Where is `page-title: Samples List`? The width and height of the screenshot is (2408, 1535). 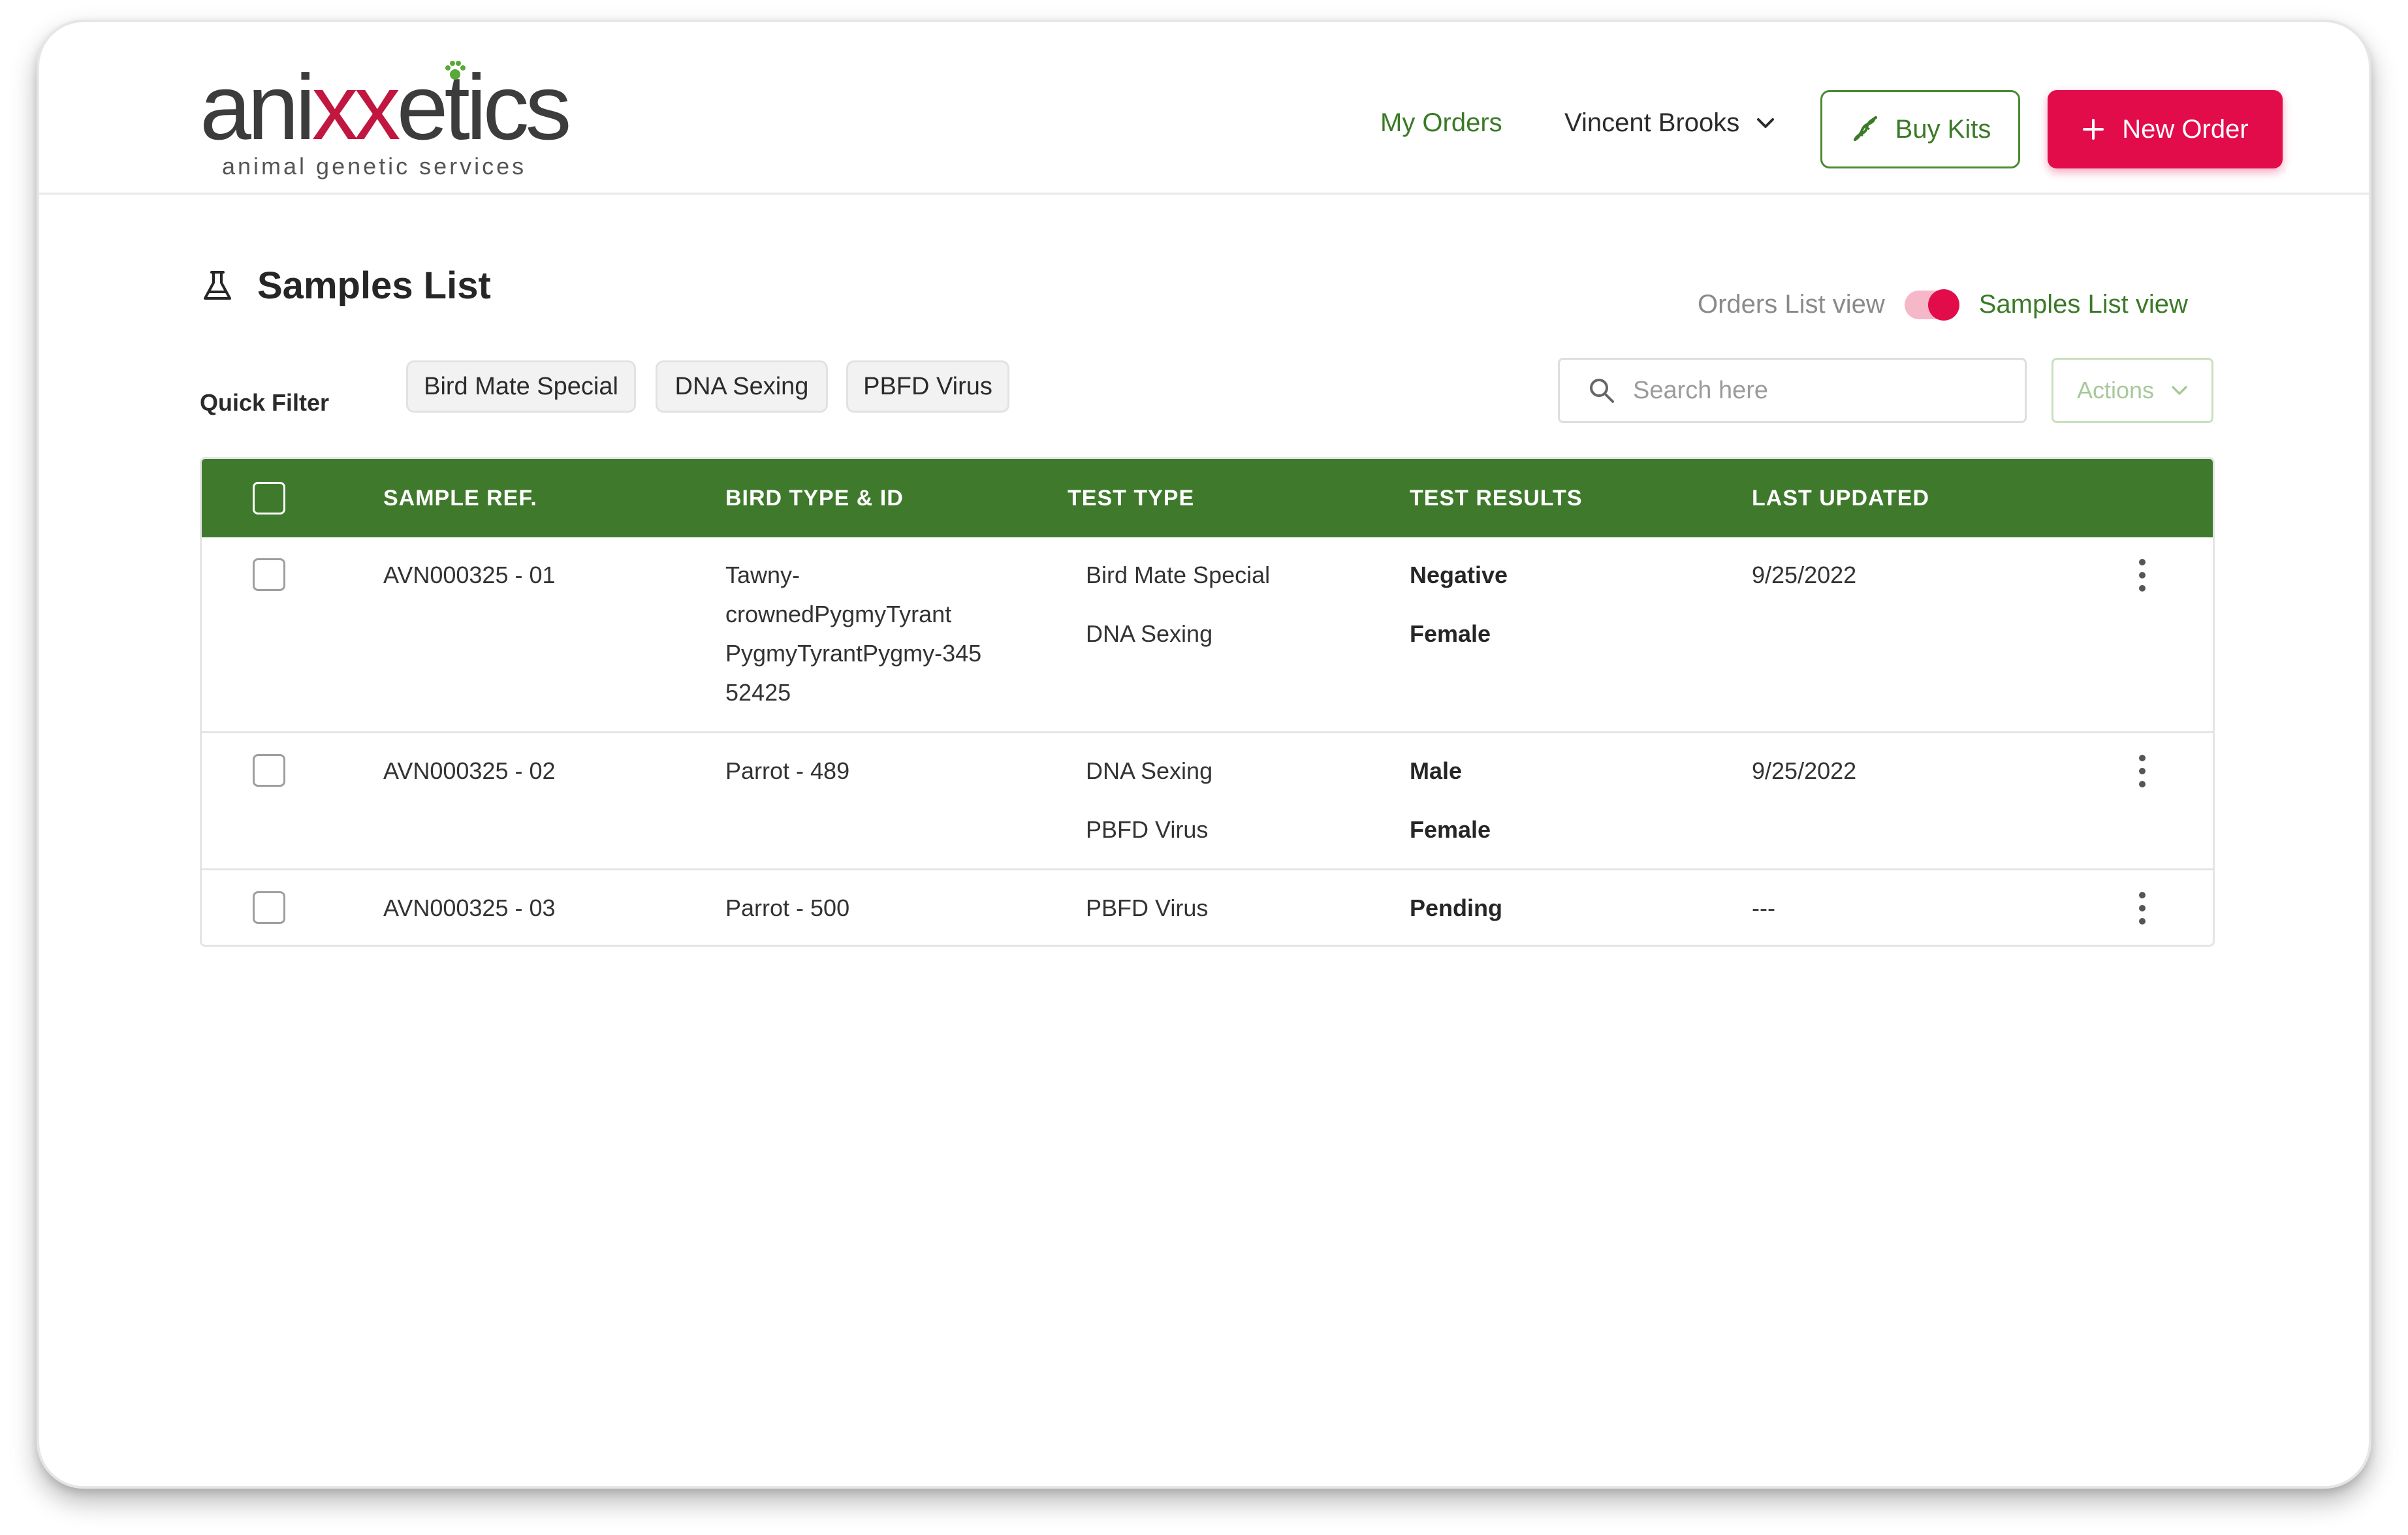 page-title: Samples List is located at coordinates (345, 286).